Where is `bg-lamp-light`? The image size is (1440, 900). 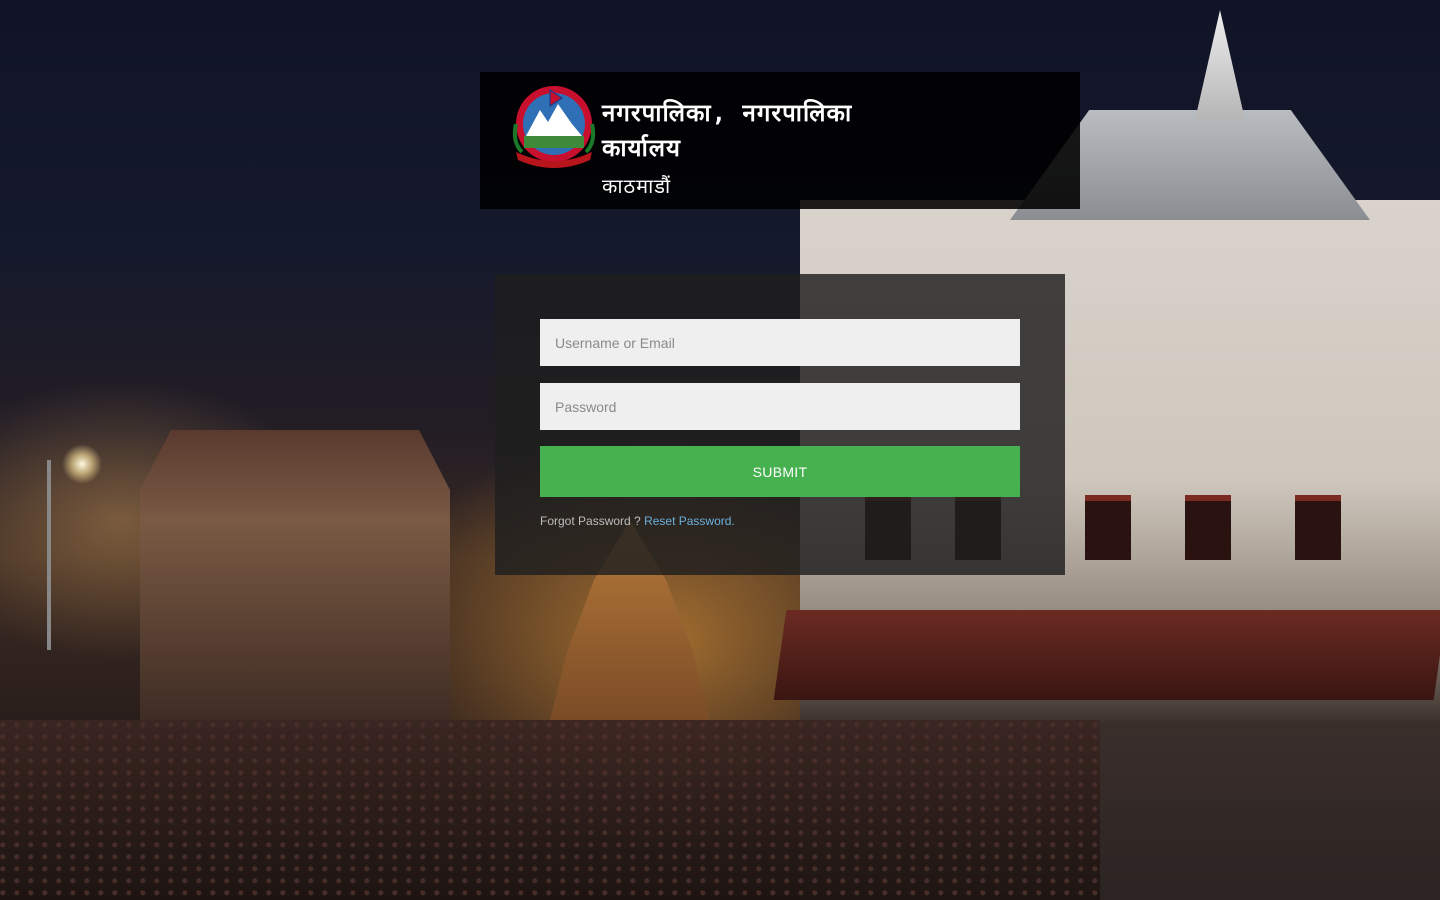 bg-lamp-light is located at coordinates (82, 464).